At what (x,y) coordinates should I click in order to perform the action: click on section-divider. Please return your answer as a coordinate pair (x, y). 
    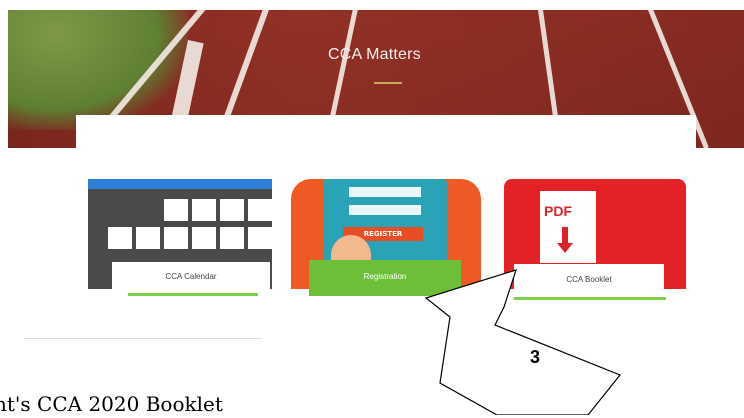
    Looking at the image, I should click on (143, 338).